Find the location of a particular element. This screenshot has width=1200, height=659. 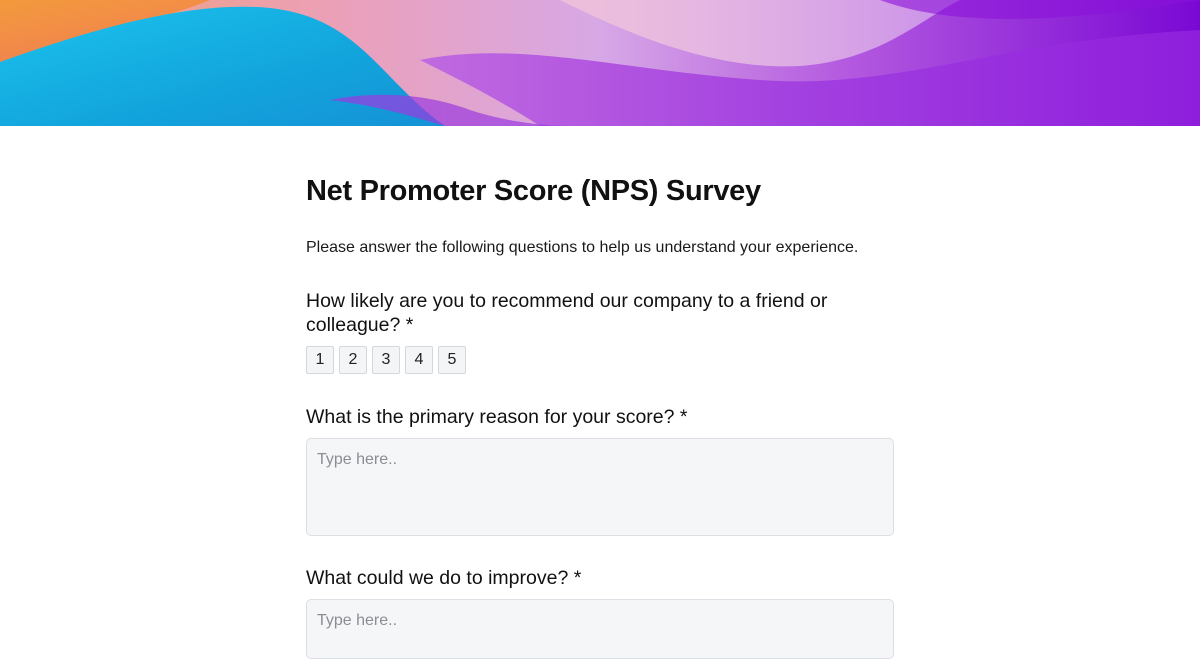

rating-option-2: 2 is located at coordinates (353, 360).